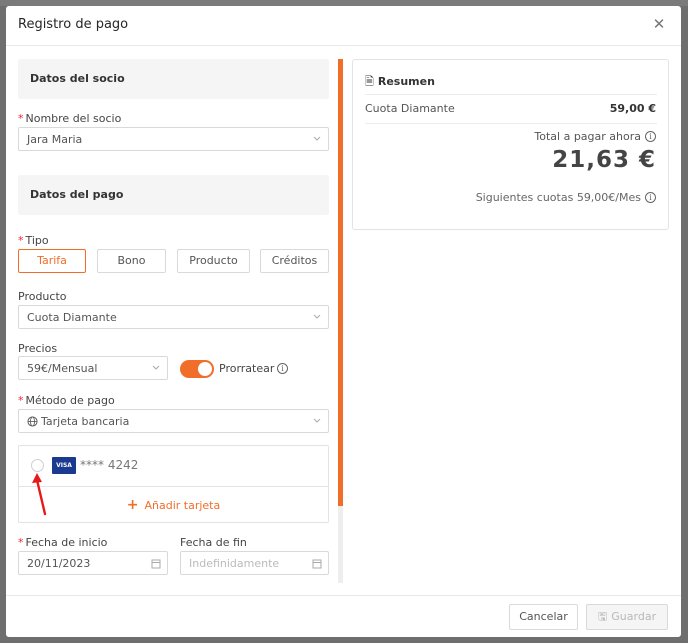 The image size is (688, 643). What do you see at coordinates (32, 421) in the screenshot?
I see `globe-icon` at bounding box center [32, 421].